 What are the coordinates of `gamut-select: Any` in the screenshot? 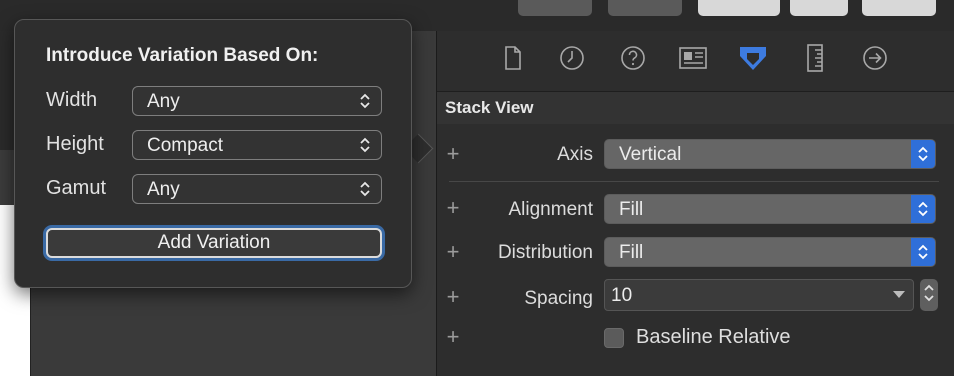 It's located at (257, 189).